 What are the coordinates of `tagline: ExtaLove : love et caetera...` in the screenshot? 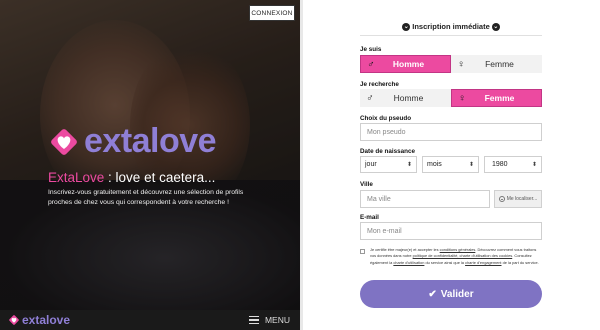 It's located at (131, 177).